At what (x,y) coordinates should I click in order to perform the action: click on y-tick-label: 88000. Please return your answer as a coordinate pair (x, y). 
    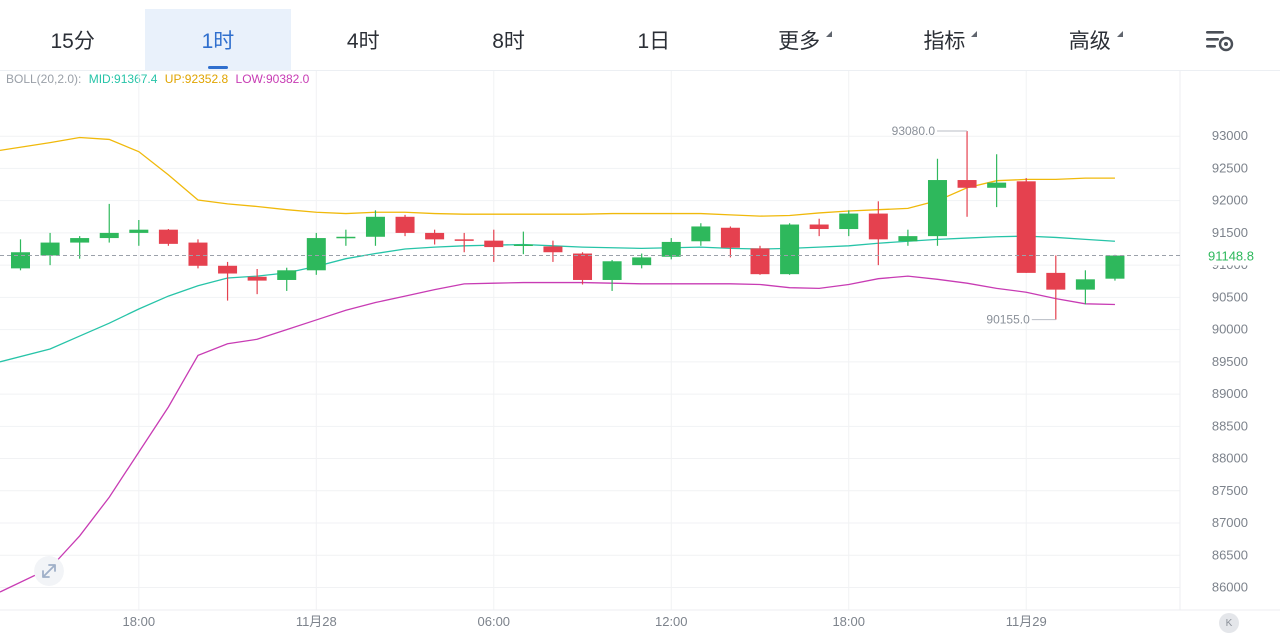
    Looking at the image, I should click on (1230, 458).